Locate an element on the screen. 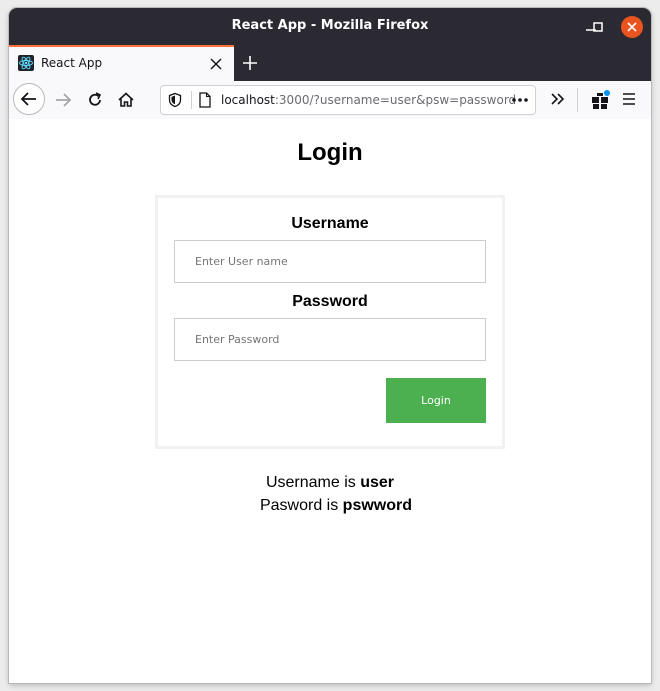  username-result-prefix: Username is is located at coordinates (313, 482).